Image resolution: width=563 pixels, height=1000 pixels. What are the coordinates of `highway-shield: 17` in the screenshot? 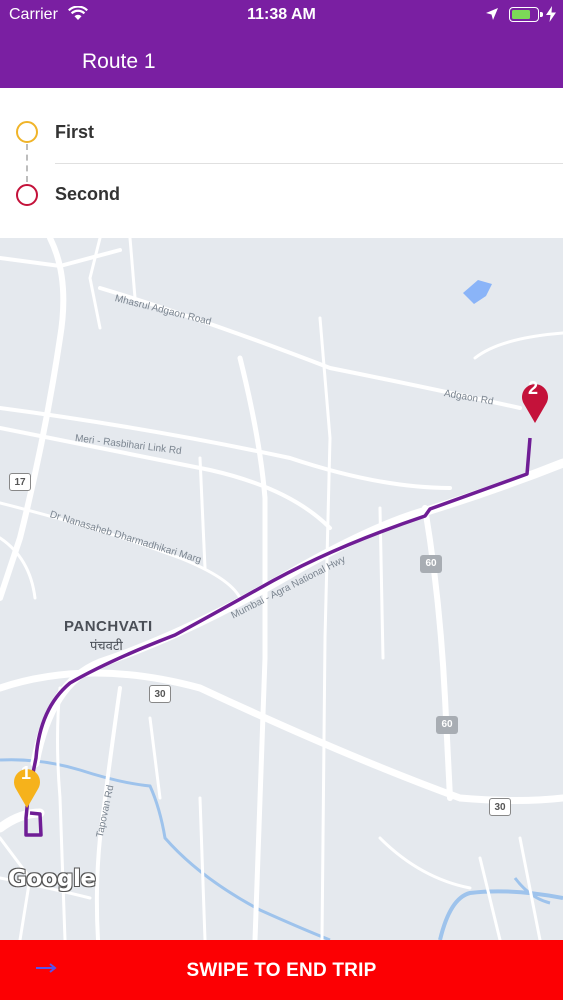 It's located at (20, 482).